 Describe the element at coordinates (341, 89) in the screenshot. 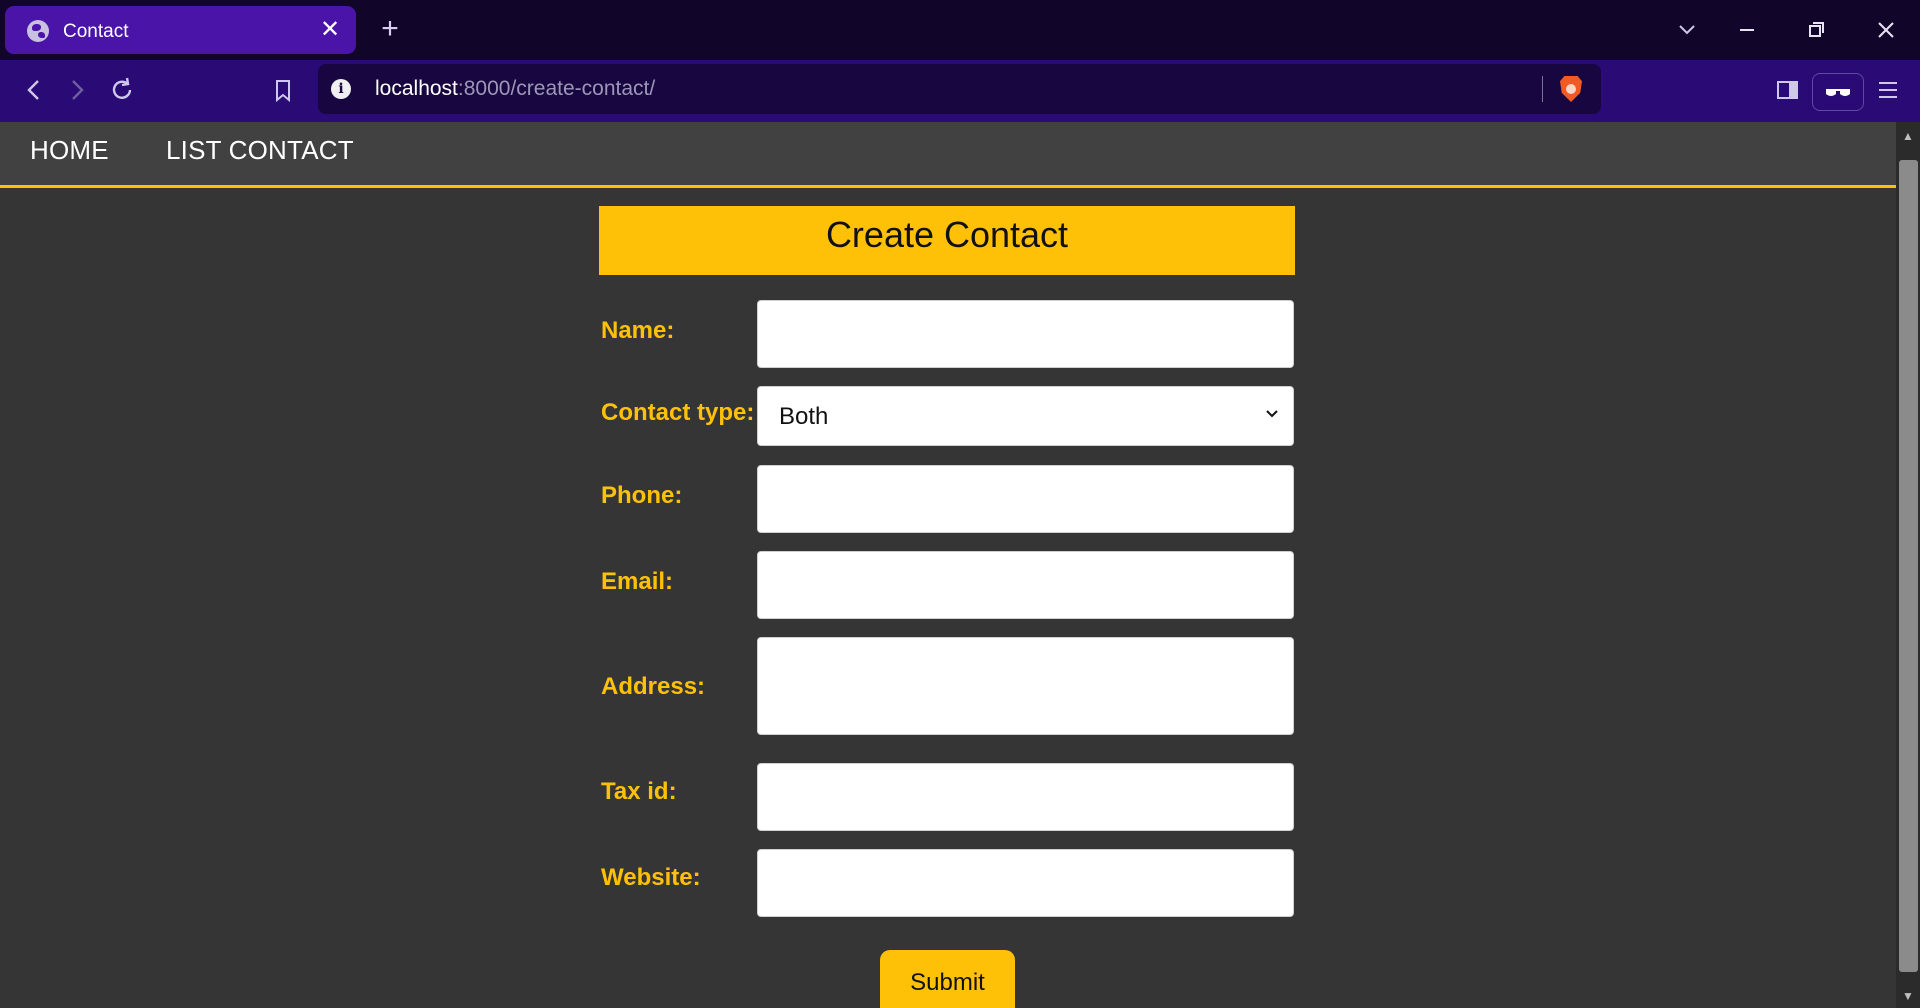

I see `info-icon: i` at that location.